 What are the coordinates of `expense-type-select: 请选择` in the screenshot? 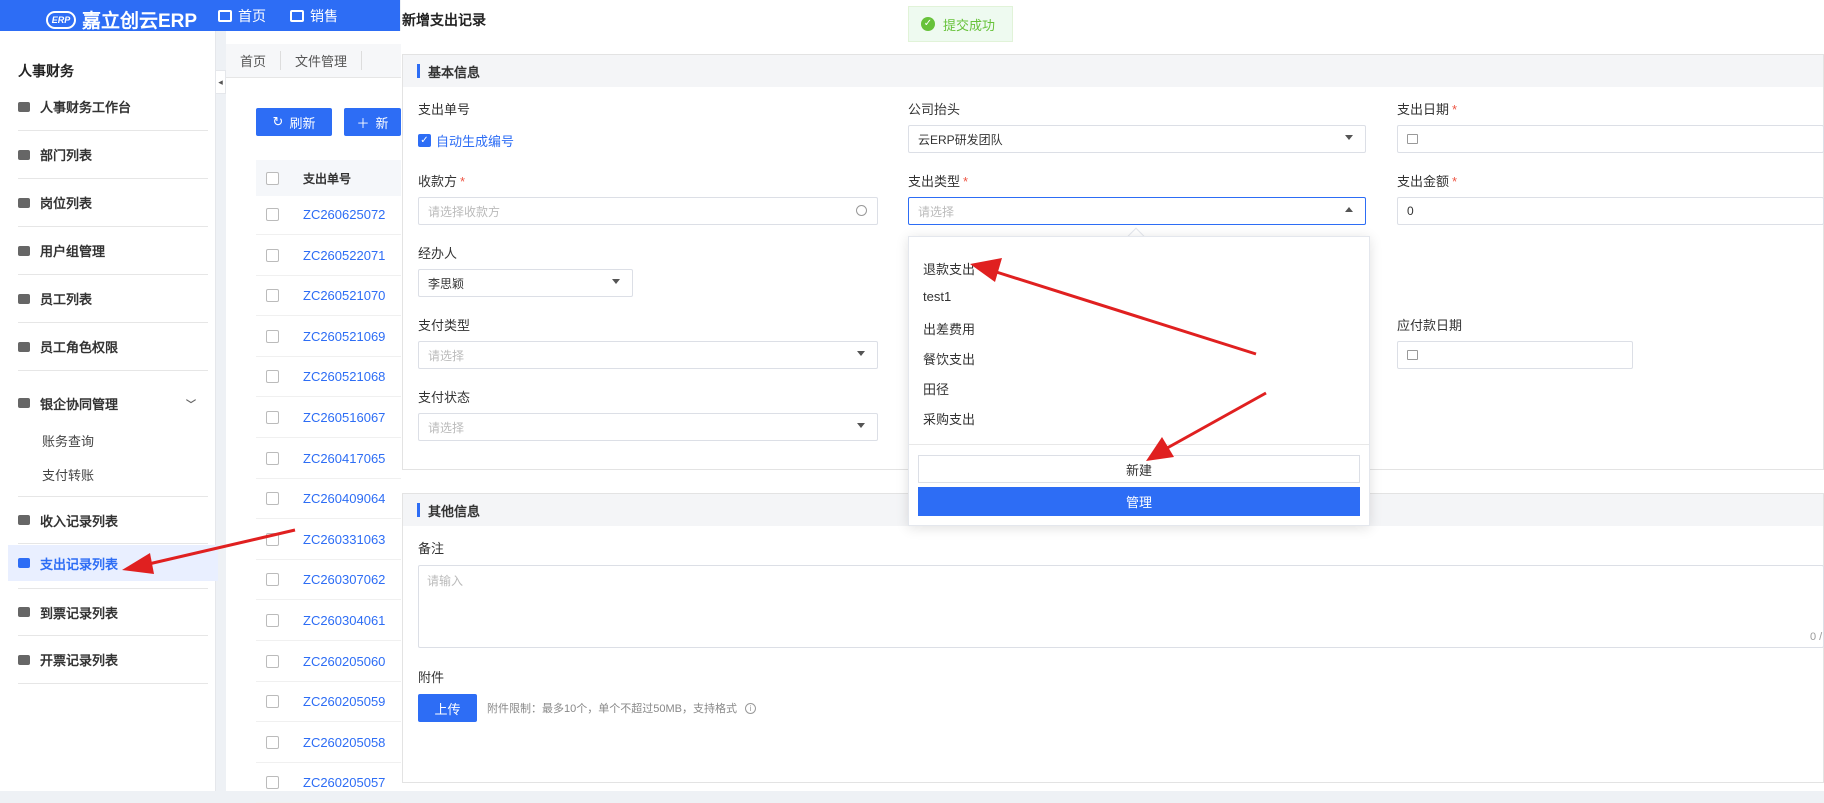 It's located at (1137, 211).